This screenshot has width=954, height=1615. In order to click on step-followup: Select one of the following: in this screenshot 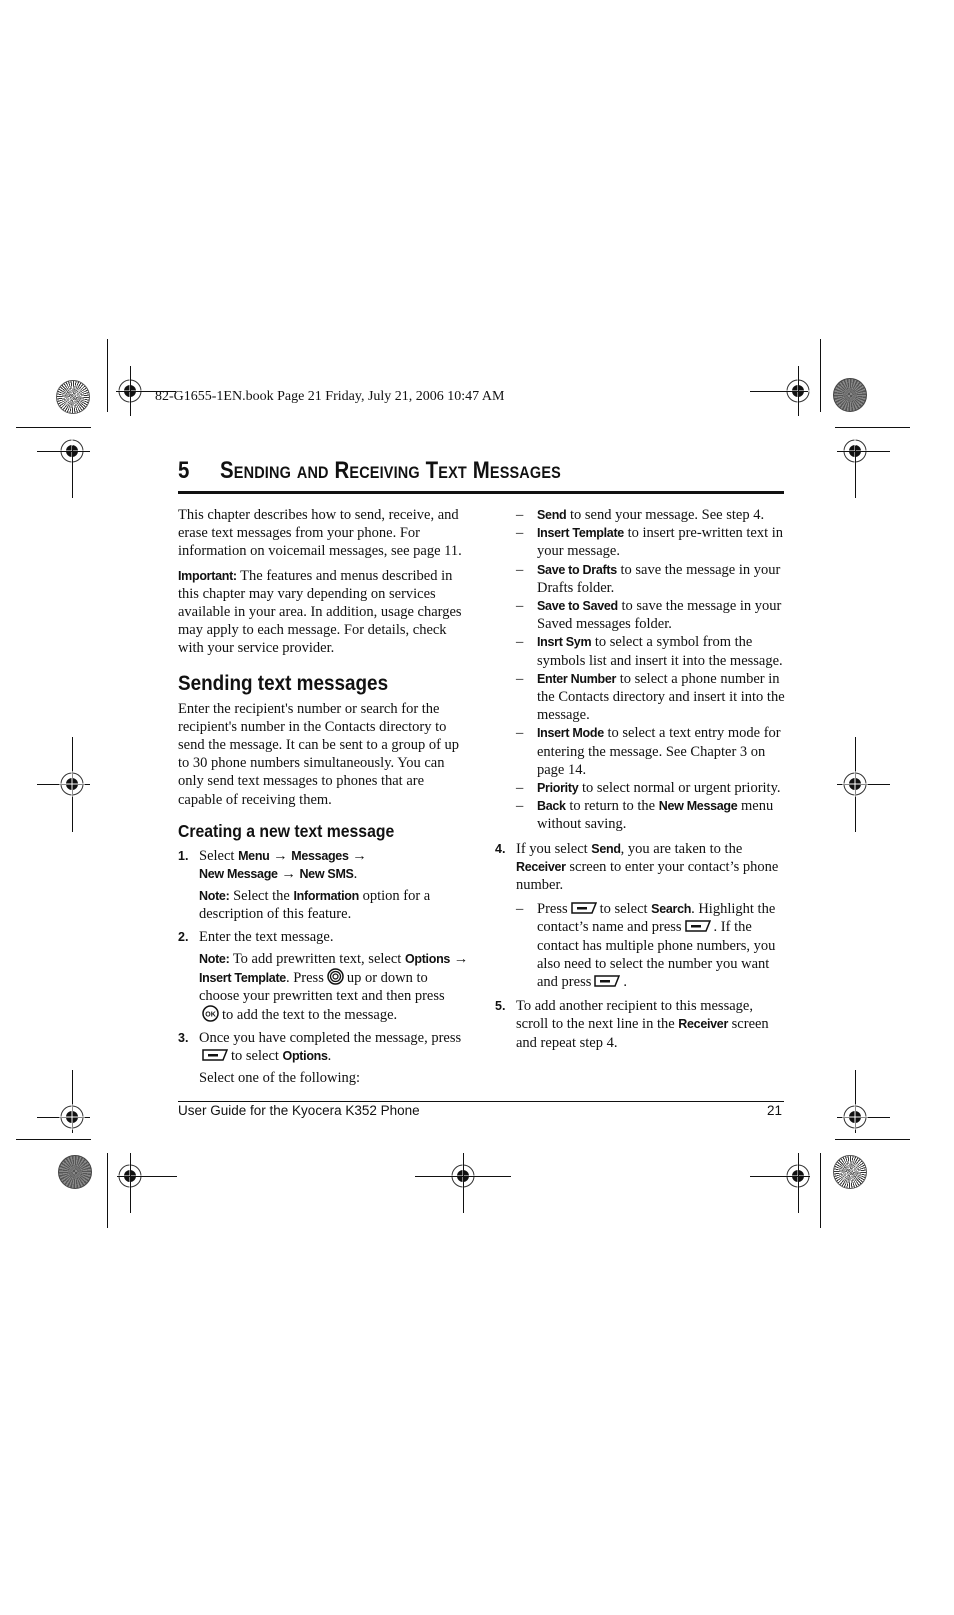, I will do `click(280, 1078)`.